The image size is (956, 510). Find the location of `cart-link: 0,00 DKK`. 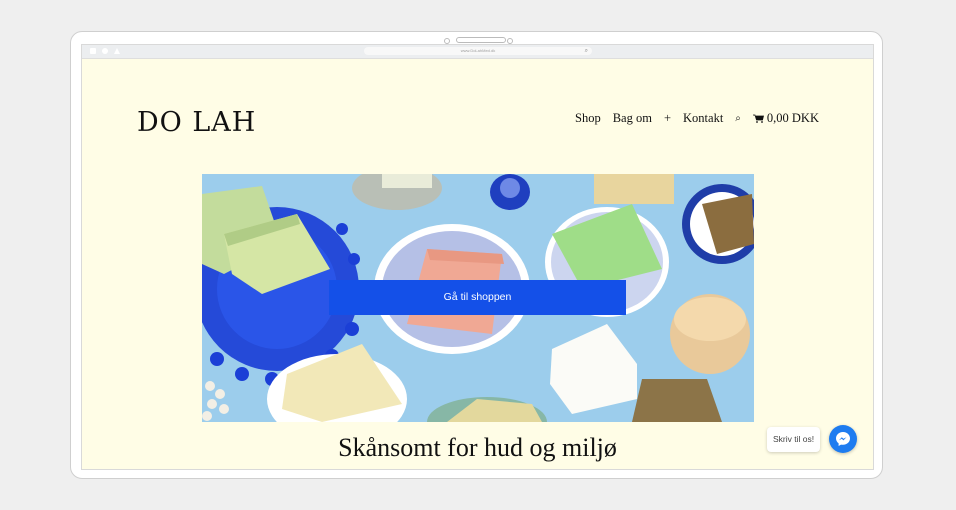

cart-link: 0,00 DKK is located at coordinates (785, 118).